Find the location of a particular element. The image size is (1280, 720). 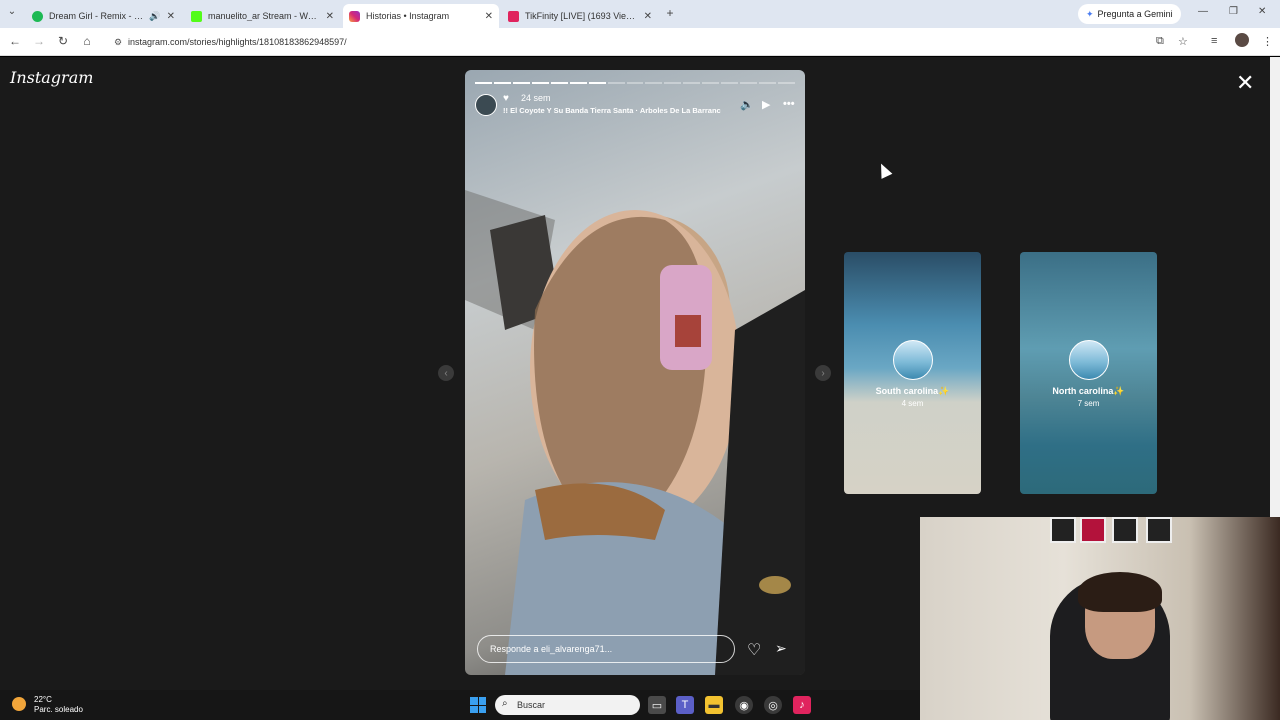

restore-icon: ❐ is located at coordinates (1233, 11).